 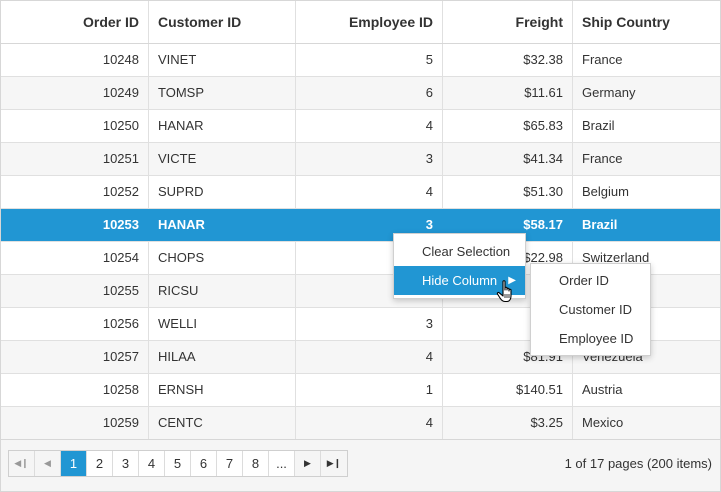 What do you see at coordinates (646, 22) in the screenshot?
I see `header-ship-country: Ship Country` at bounding box center [646, 22].